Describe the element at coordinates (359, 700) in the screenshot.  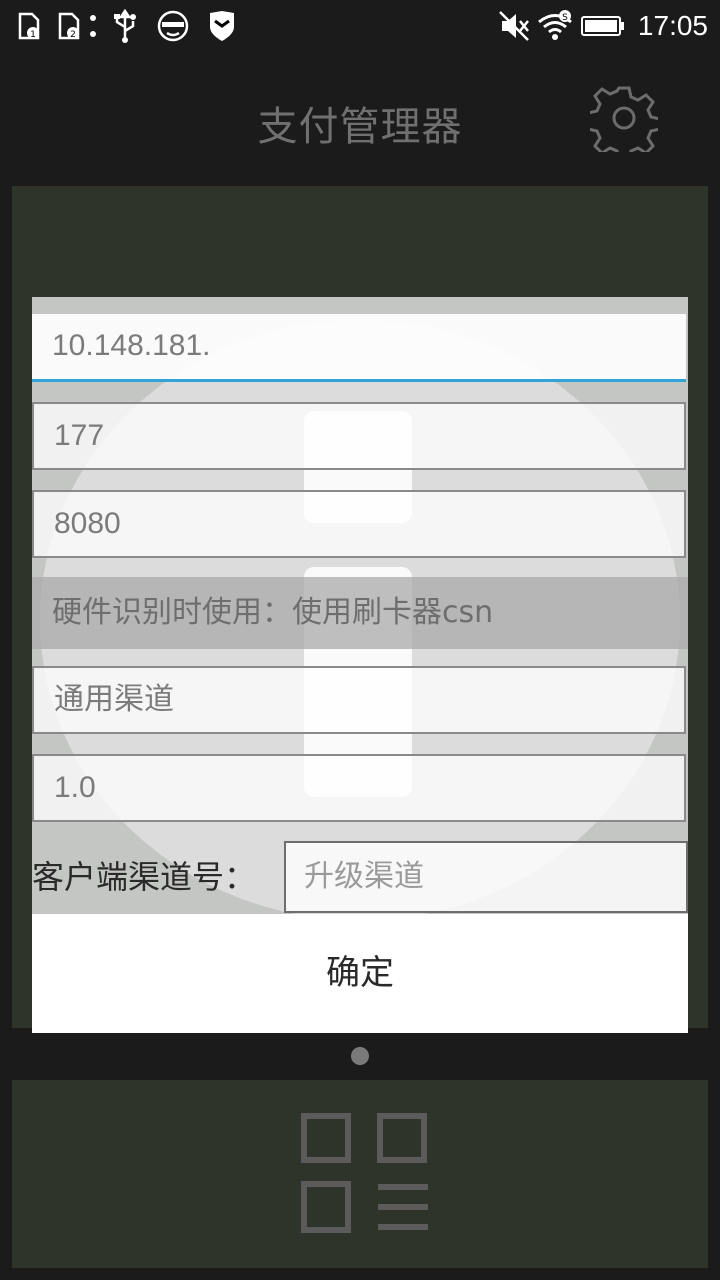
I see `channel-input: 通用渠道` at that location.